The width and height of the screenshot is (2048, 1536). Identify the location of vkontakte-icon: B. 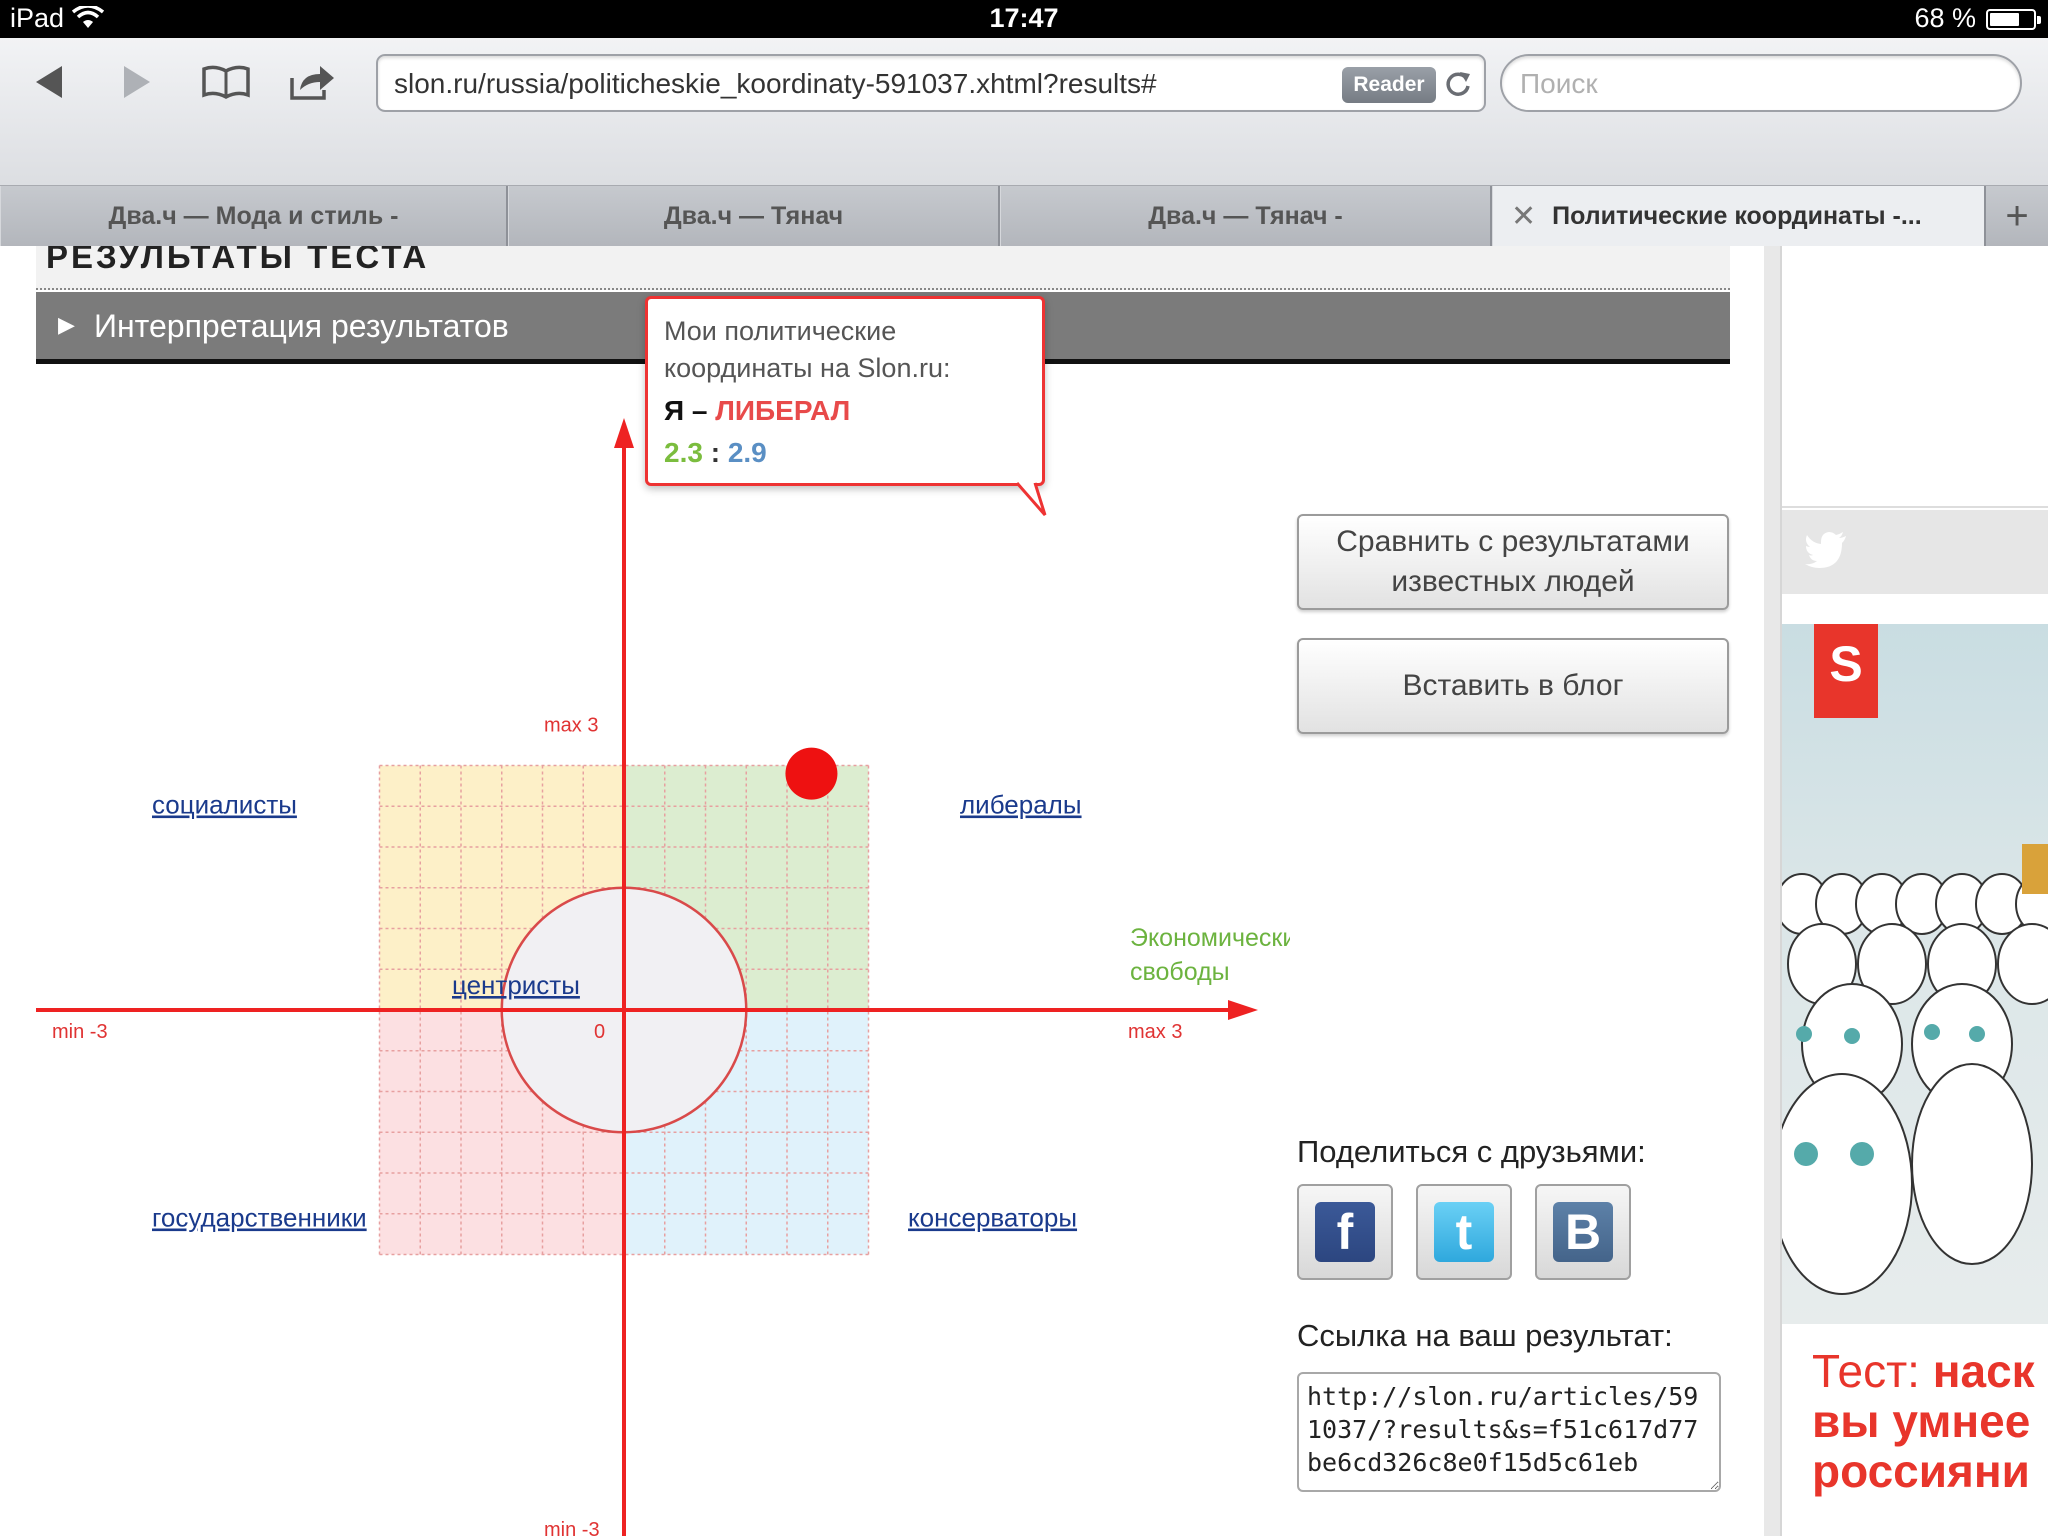
(1583, 1232).